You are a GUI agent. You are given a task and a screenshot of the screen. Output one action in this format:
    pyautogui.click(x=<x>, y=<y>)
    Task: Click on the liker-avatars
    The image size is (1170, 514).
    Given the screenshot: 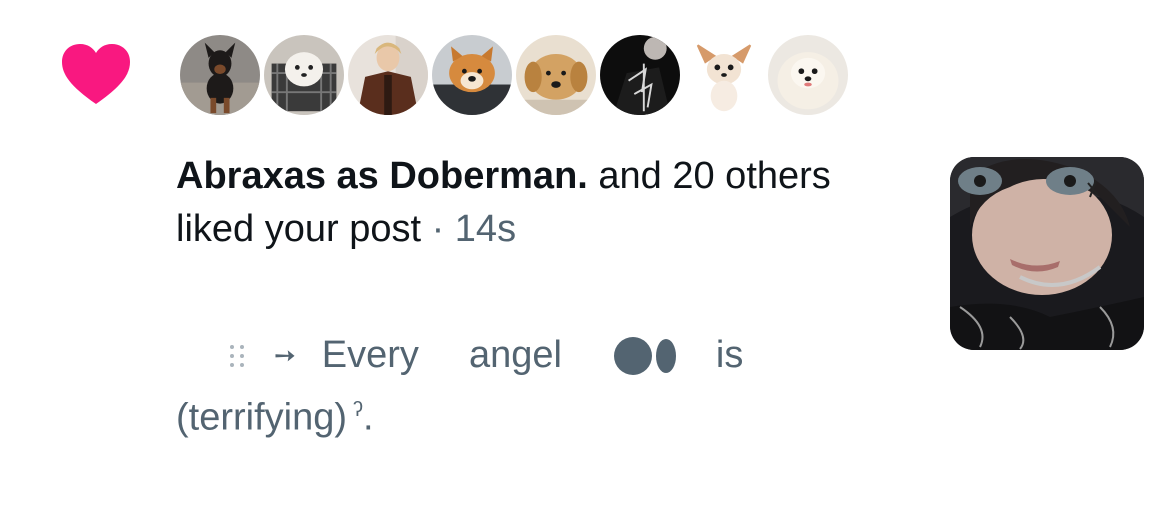 What is the action you would take?
    pyautogui.click(x=528, y=76)
    